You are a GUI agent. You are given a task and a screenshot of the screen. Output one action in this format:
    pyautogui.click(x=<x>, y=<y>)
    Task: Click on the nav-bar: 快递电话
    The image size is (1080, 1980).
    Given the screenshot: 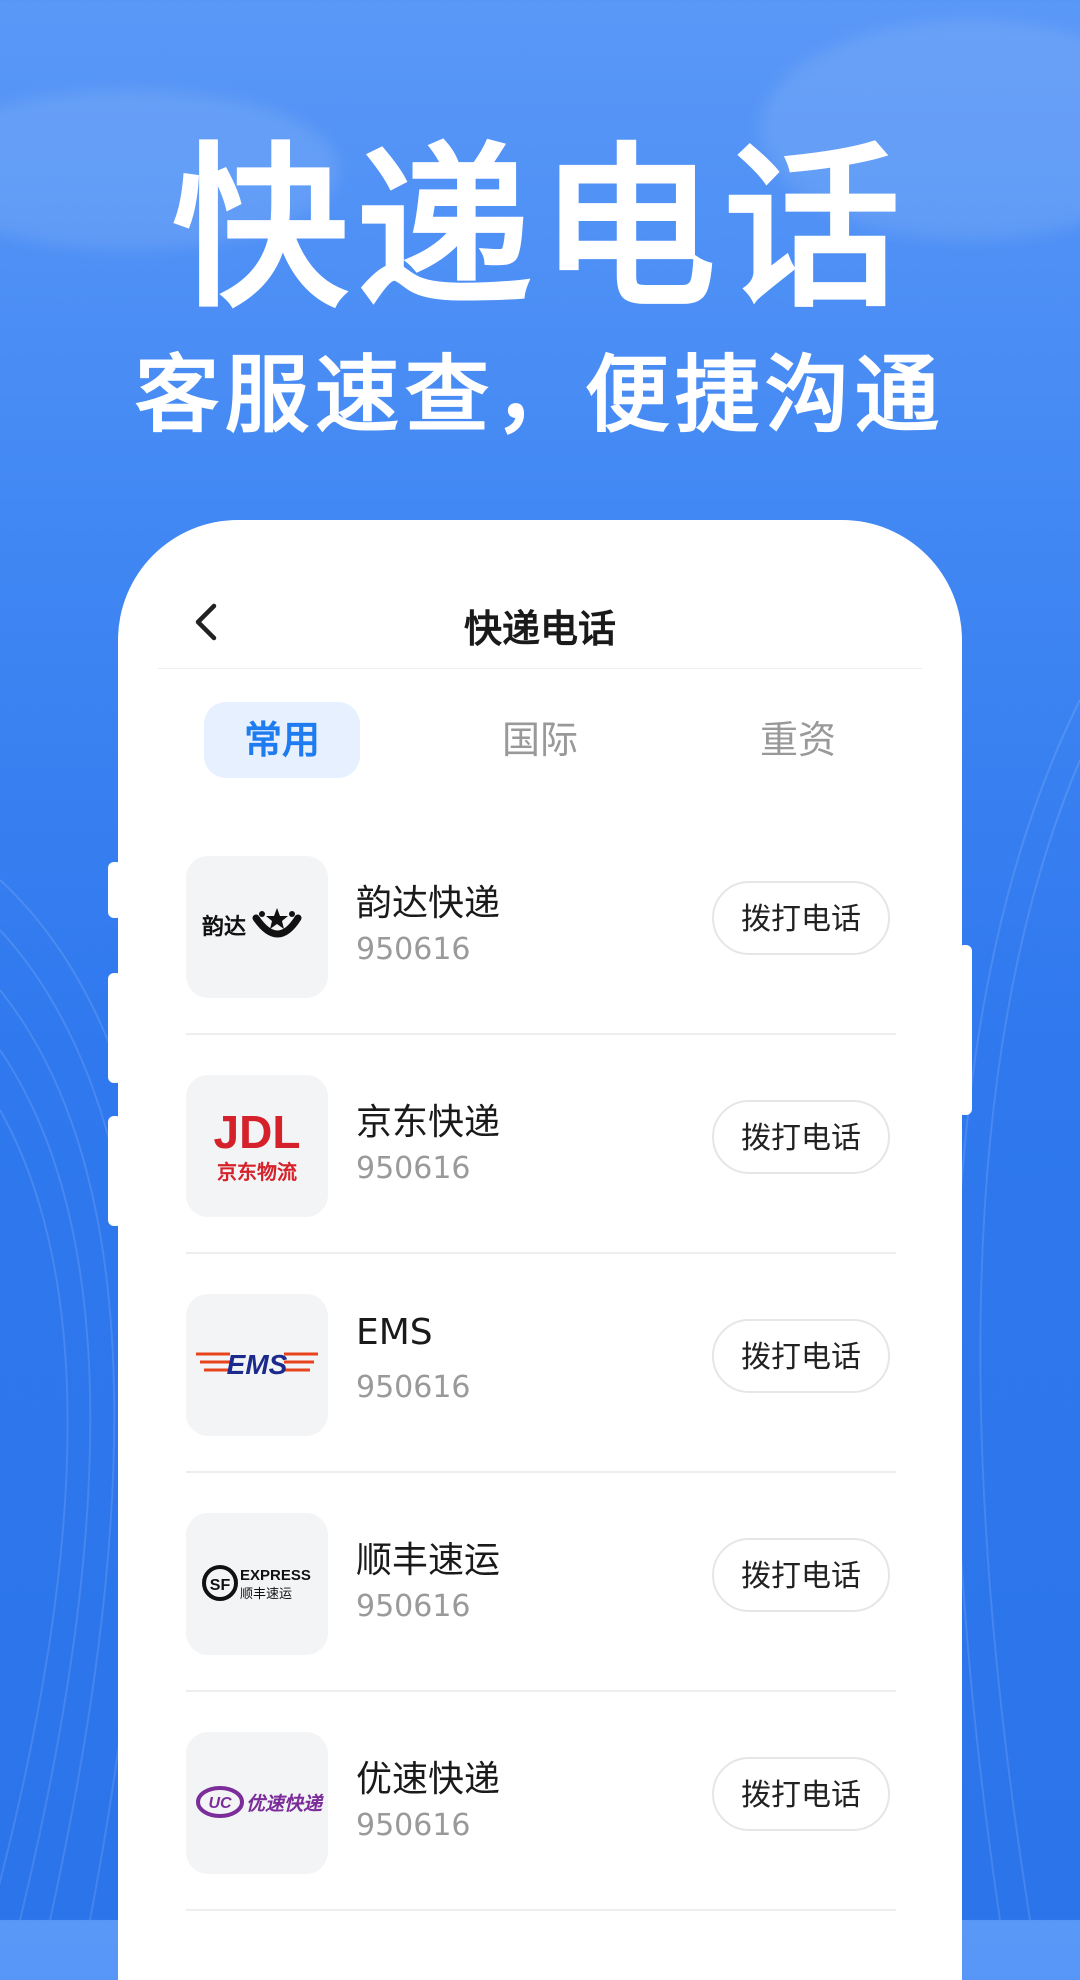 What is the action you would take?
    pyautogui.click(x=540, y=622)
    